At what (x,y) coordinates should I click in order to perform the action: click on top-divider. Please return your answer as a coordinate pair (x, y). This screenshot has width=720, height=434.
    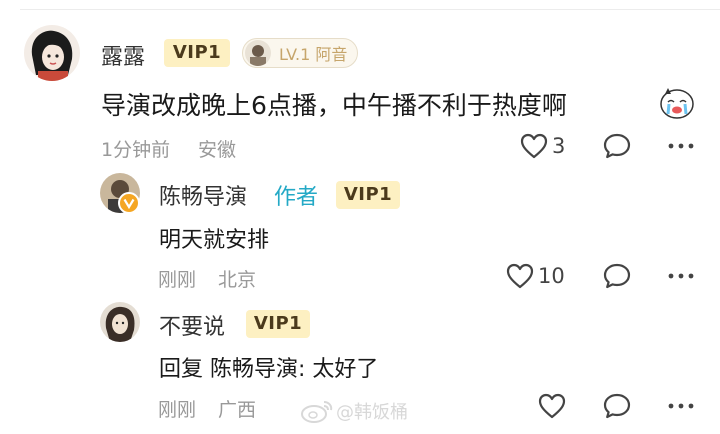
    Looking at the image, I should click on (370, 9).